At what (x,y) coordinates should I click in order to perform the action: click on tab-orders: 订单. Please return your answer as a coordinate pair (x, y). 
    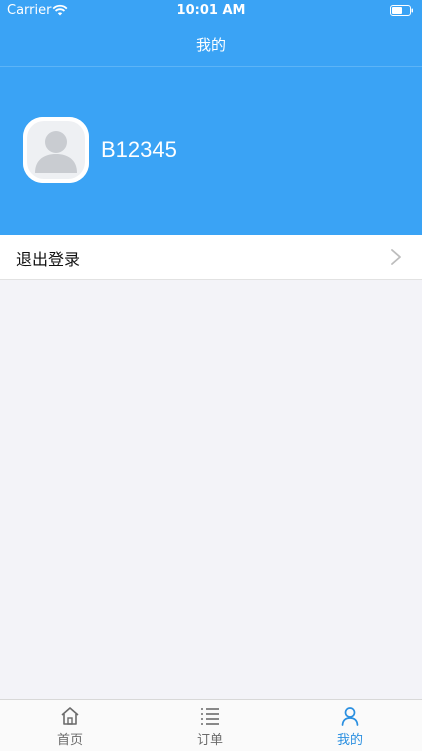
    Looking at the image, I should click on (210, 725).